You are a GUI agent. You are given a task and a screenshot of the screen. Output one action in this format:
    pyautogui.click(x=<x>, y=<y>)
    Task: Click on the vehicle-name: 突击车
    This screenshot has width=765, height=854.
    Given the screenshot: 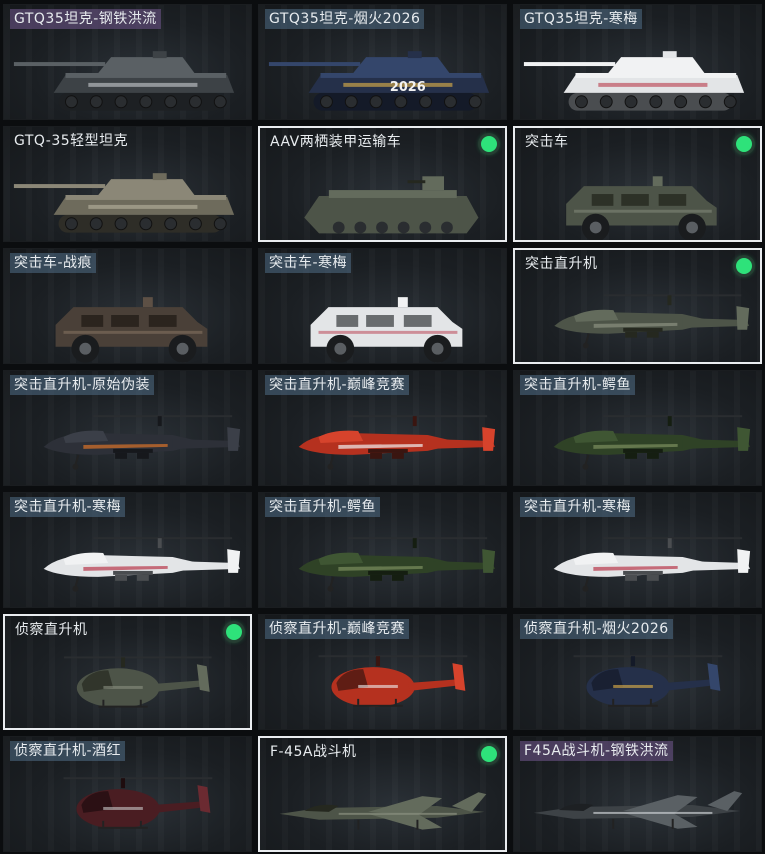 What is the action you would take?
    pyautogui.click(x=547, y=142)
    